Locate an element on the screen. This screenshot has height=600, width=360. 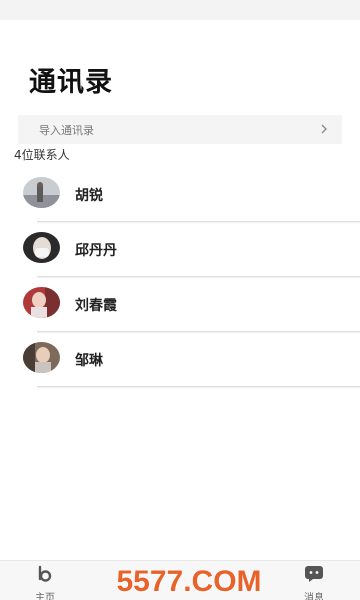
nav-home: 主页 is located at coordinates (45, 582).